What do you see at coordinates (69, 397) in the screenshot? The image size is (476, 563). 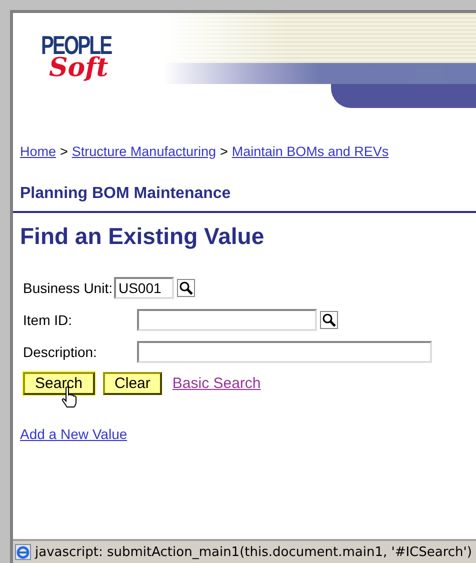 I see `hand-cursor-icon` at bounding box center [69, 397].